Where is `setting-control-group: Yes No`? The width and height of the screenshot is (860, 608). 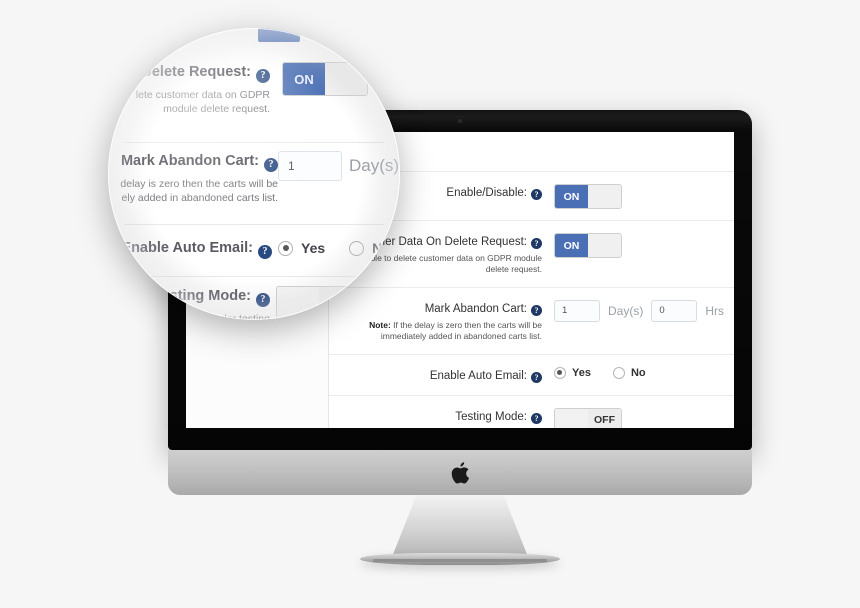 setting-control-group: Yes No is located at coordinates (638, 372).